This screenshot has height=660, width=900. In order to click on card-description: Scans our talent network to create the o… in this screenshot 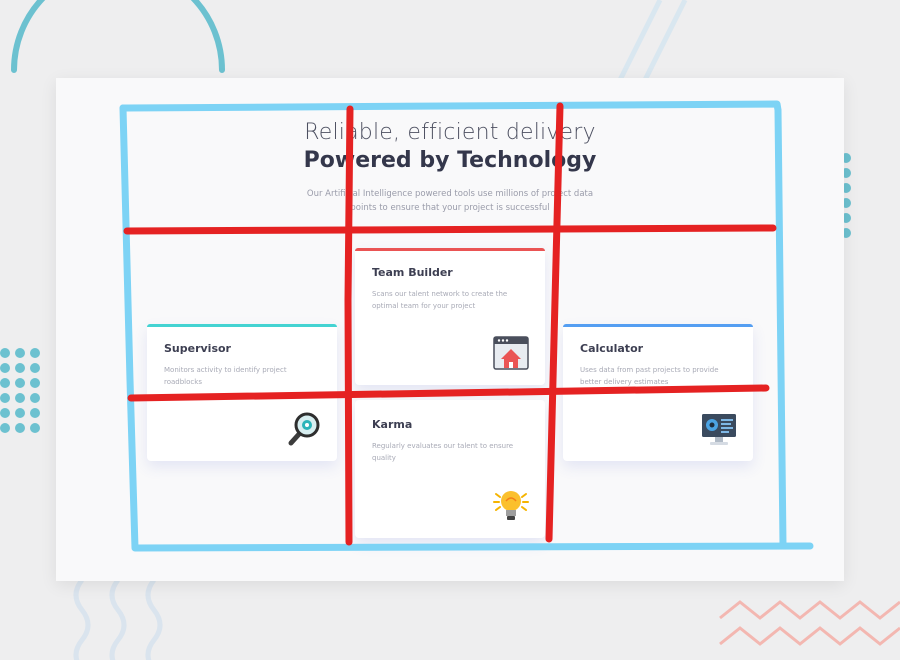, I will do `click(440, 300)`.